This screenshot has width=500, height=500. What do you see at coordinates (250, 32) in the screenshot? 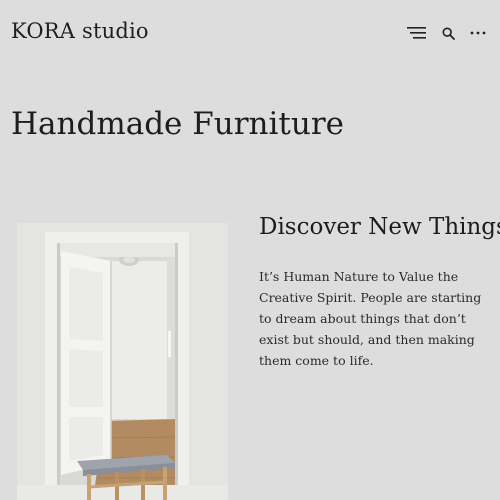
I see `site-header: KORA studio` at bounding box center [250, 32].